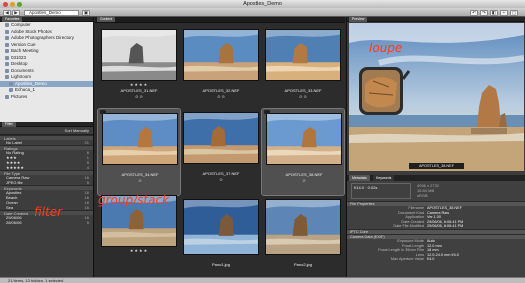 The image size is (525, 283). What do you see at coordinates (436, 19) in the screenshot?
I see `preview-header: Preview` at bounding box center [436, 19].